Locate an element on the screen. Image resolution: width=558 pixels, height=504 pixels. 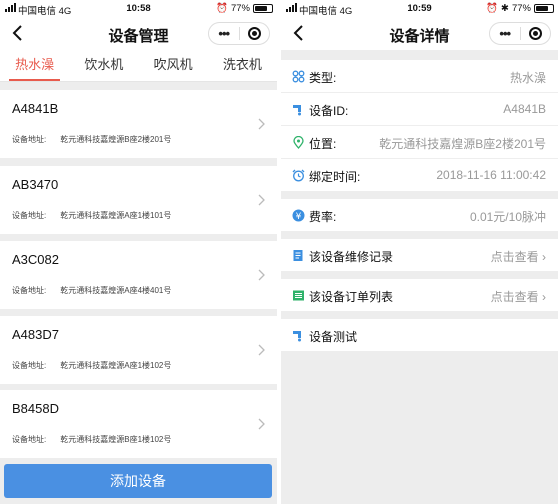
rate-value: 0.01元/10脉冲 is located at coordinates (507, 217).